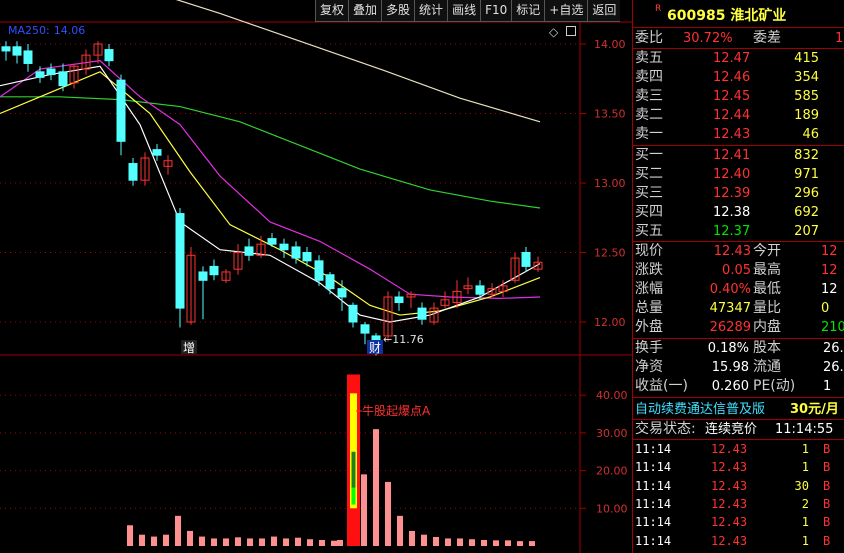 The image size is (844, 553). What do you see at coordinates (732, 96) in the screenshot?
I see `order-price: 12.45` at bounding box center [732, 96].